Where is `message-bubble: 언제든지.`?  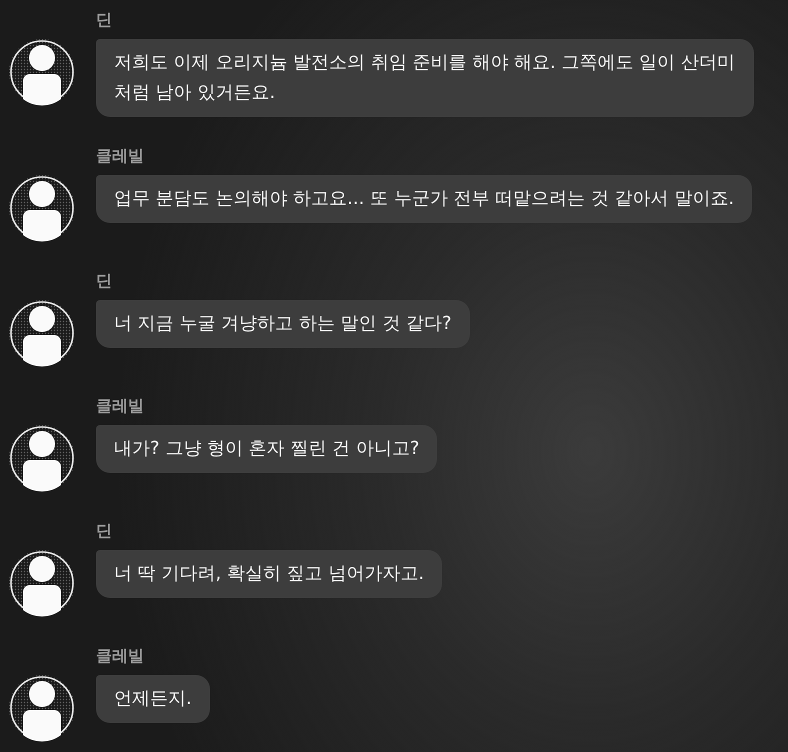 message-bubble: 언제든지. is located at coordinates (153, 699).